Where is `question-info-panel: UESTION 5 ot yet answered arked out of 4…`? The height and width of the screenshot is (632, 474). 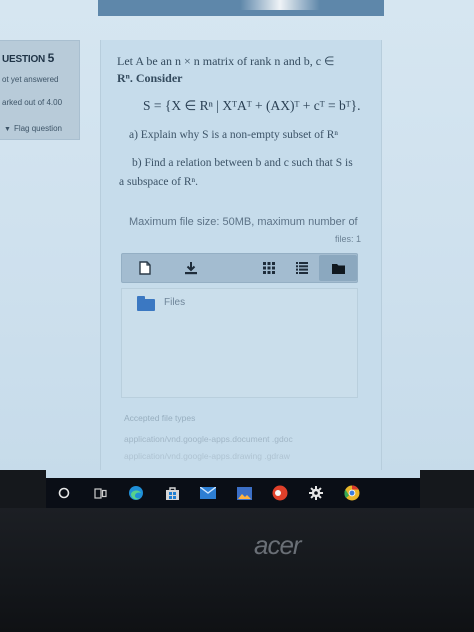 question-info-panel: UESTION 5 ot yet answered arked out of 4… is located at coordinates (40, 90).